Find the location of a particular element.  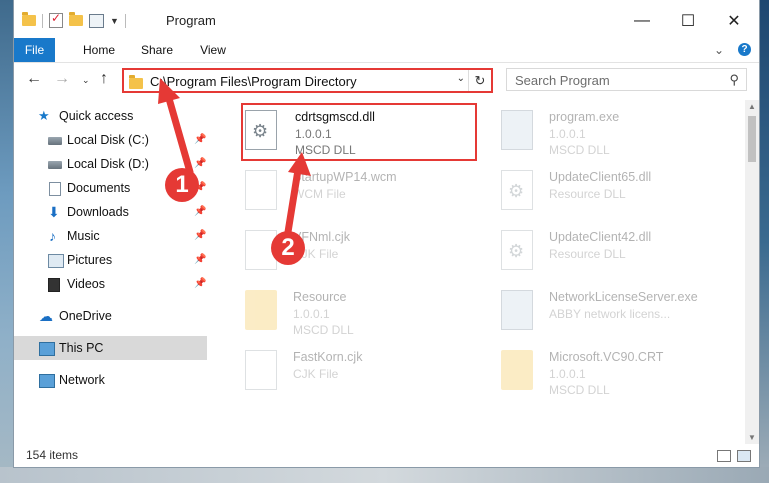

item-count: 154 items is located at coordinates (52, 455).